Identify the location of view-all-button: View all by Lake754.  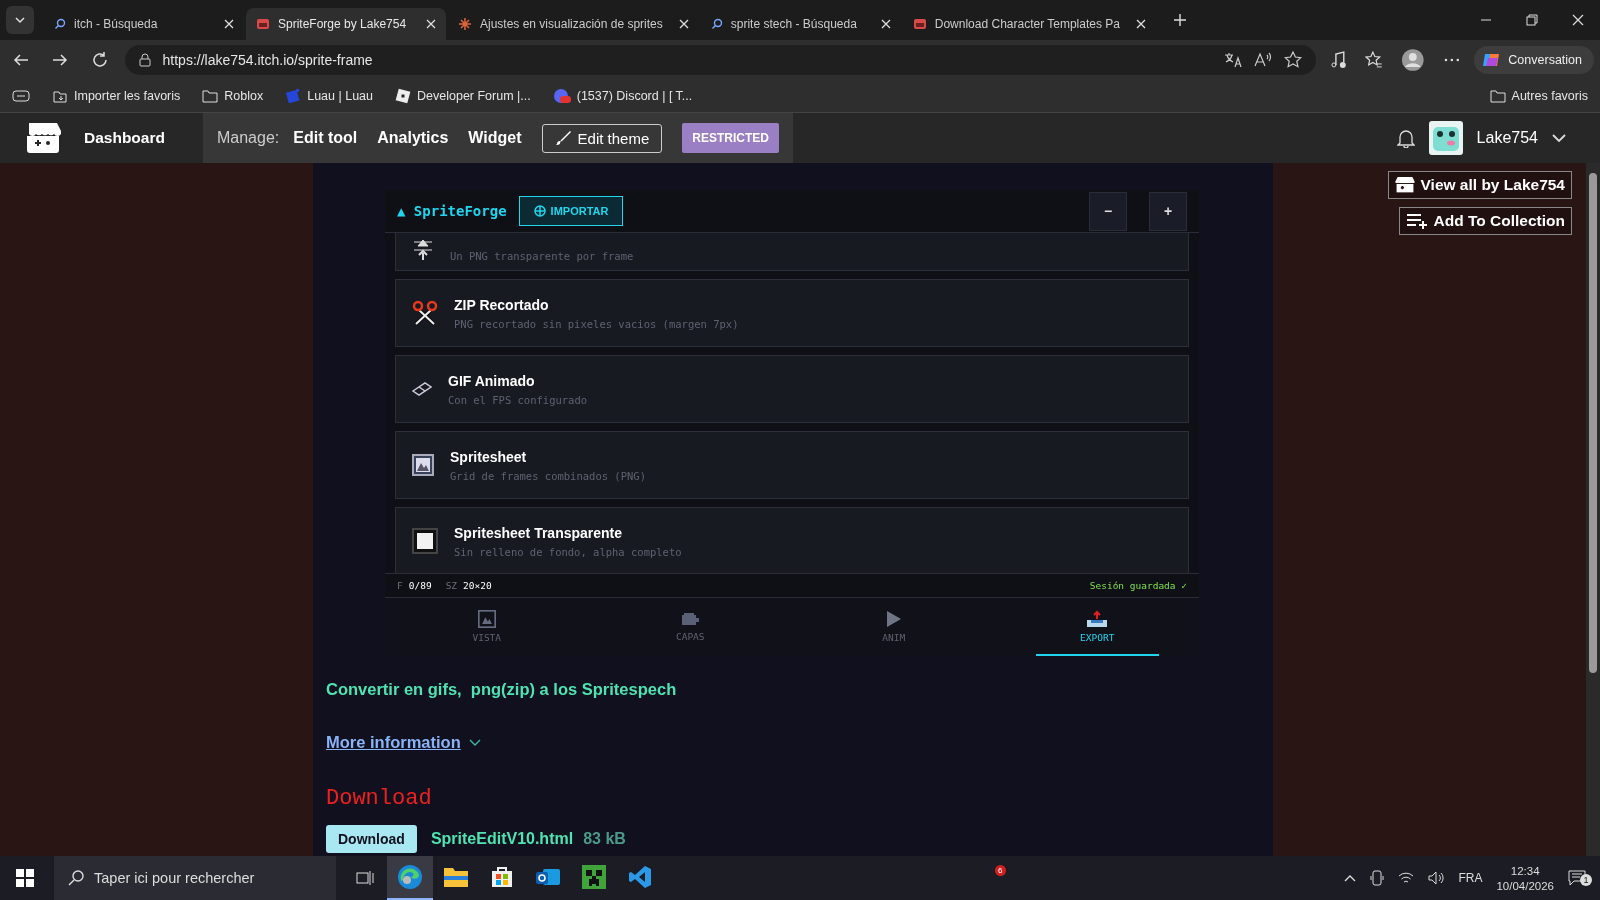
(1479, 185).